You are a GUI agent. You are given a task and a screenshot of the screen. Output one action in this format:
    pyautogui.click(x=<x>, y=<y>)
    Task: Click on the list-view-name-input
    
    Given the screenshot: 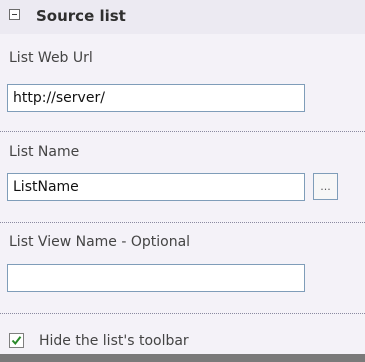 What is the action you would take?
    pyautogui.click(x=156, y=278)
    